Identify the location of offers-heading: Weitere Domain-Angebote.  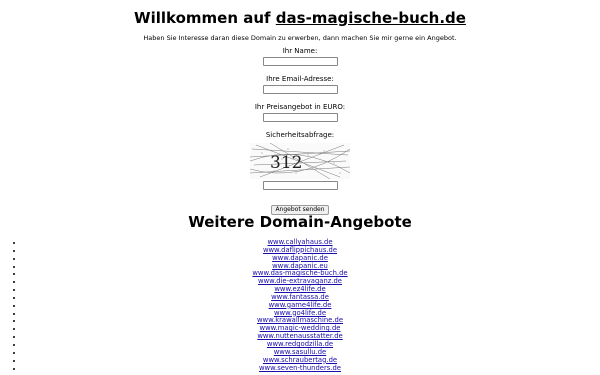
(300, 222).